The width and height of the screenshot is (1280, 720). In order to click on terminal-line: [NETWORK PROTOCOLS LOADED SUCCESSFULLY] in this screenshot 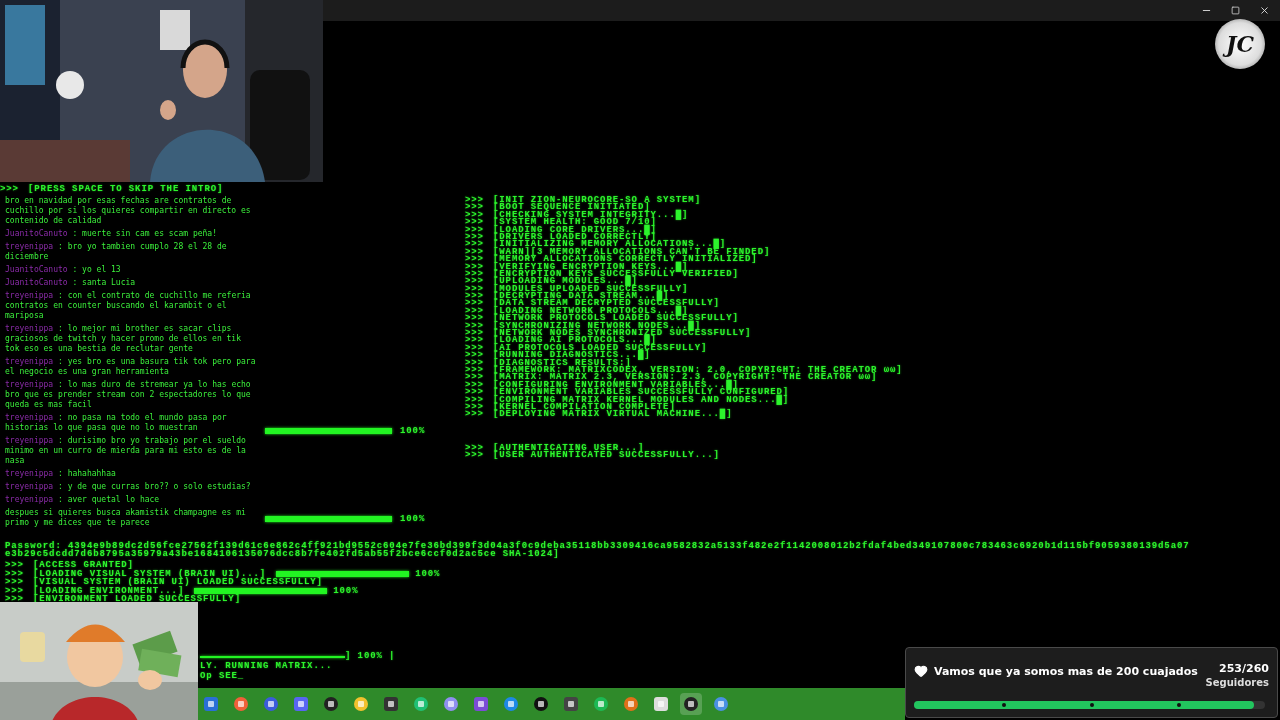, I will do `click(616, 319)`.